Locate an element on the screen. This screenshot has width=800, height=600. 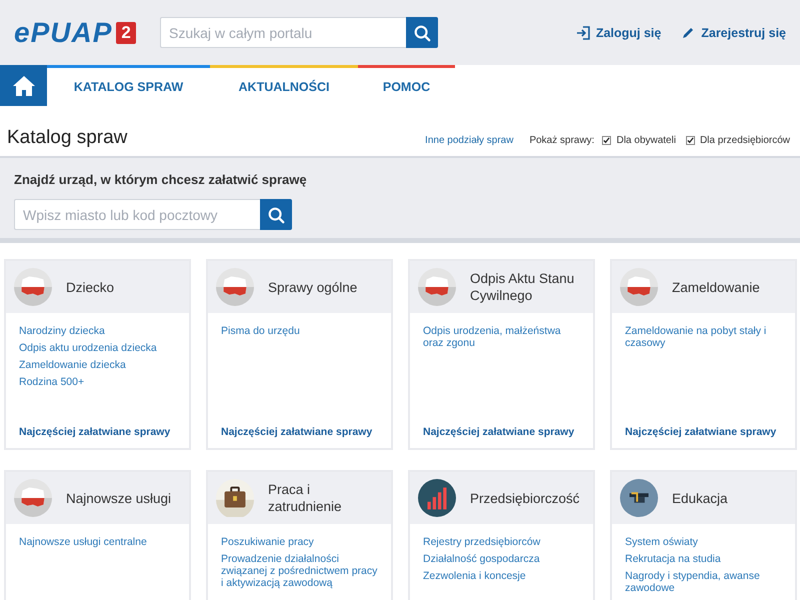
card-title: Edukacja is located at coordinates (700, 498).